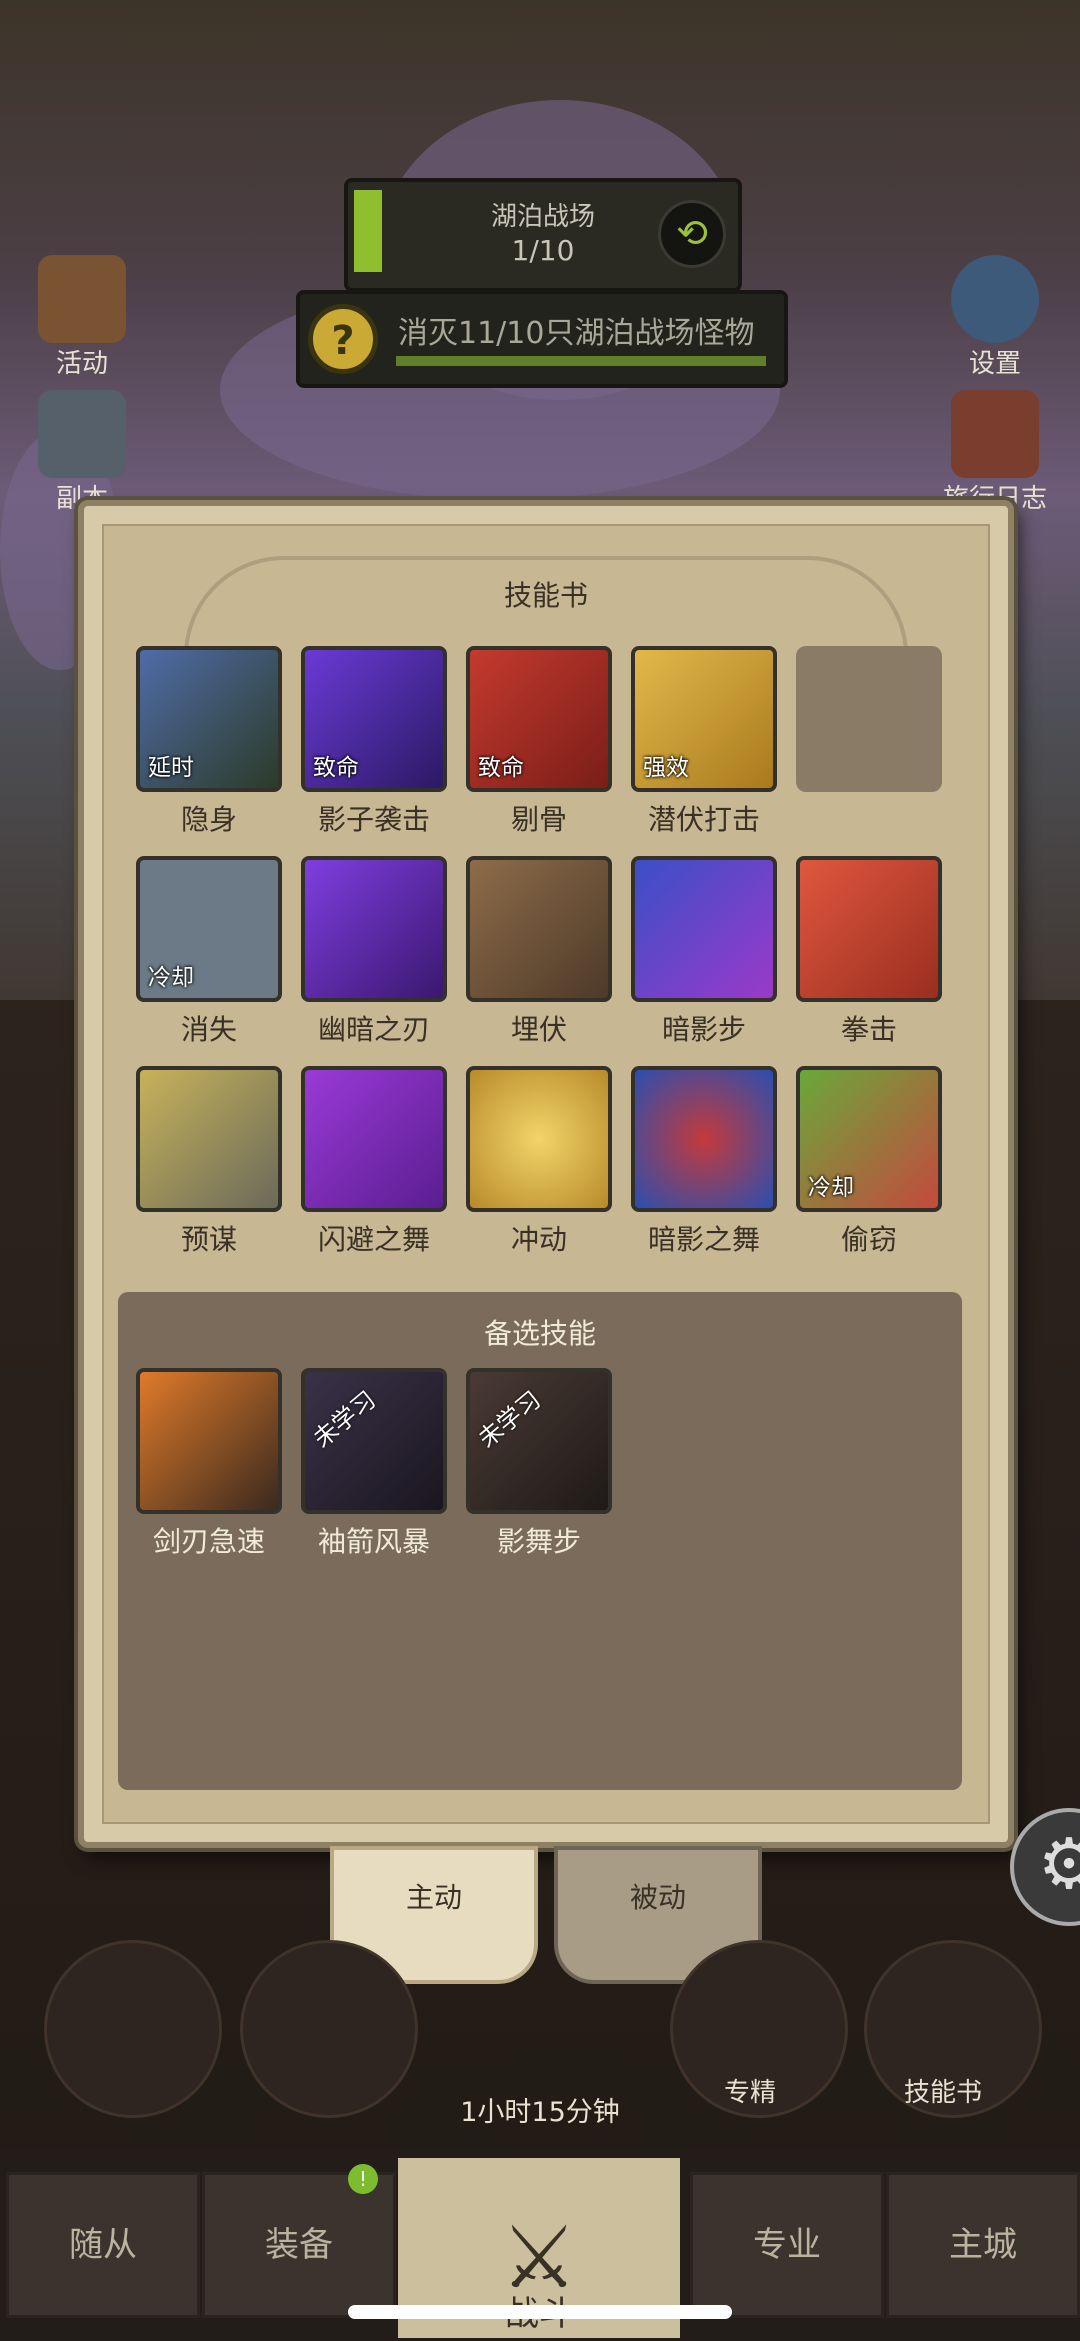  What do you see at coordinates (538, 1541) in the screenshot?
I see `skill-name: 影舞步` at bounding box center [538, 1541].